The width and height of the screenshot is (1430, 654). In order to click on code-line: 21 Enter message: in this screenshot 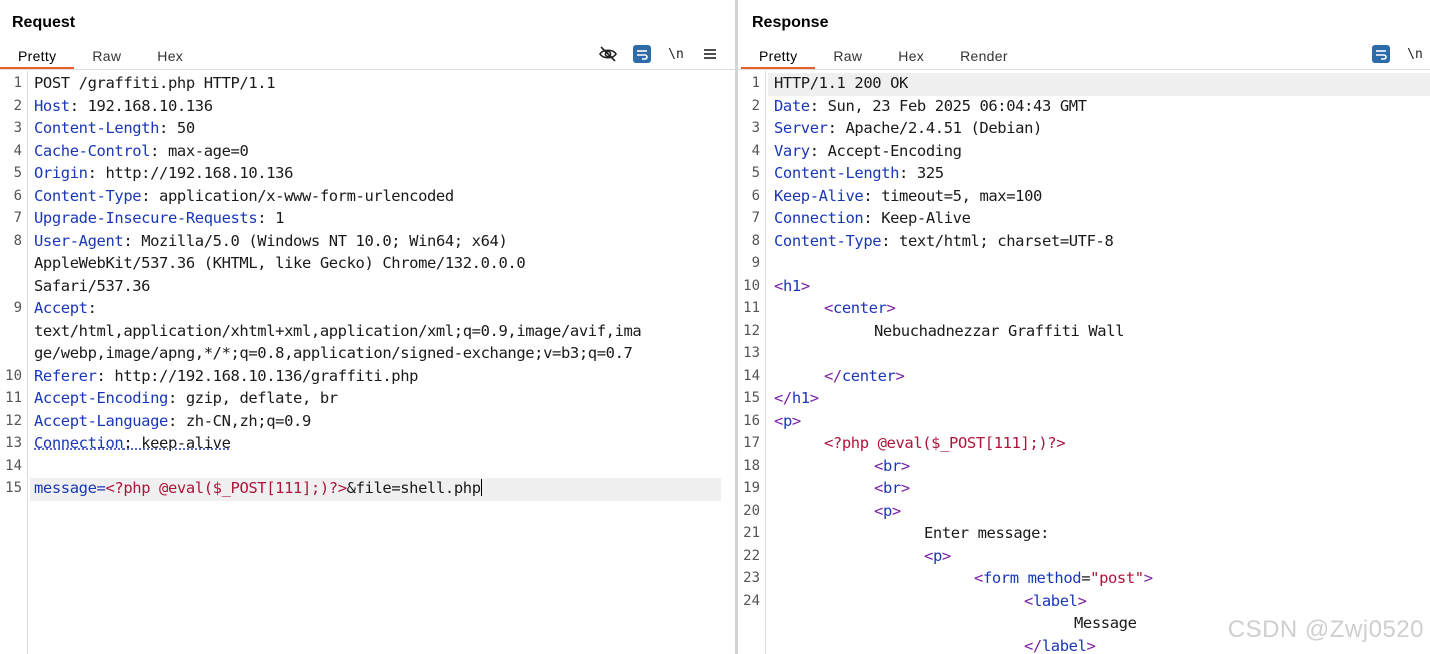, I will do `click(1084, 534)`.